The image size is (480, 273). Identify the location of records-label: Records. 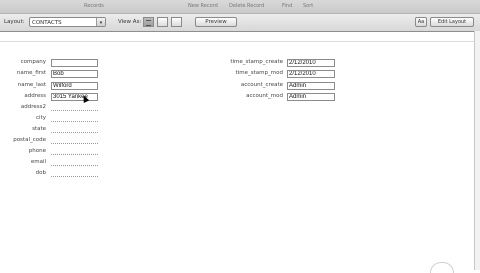
(94, 6).